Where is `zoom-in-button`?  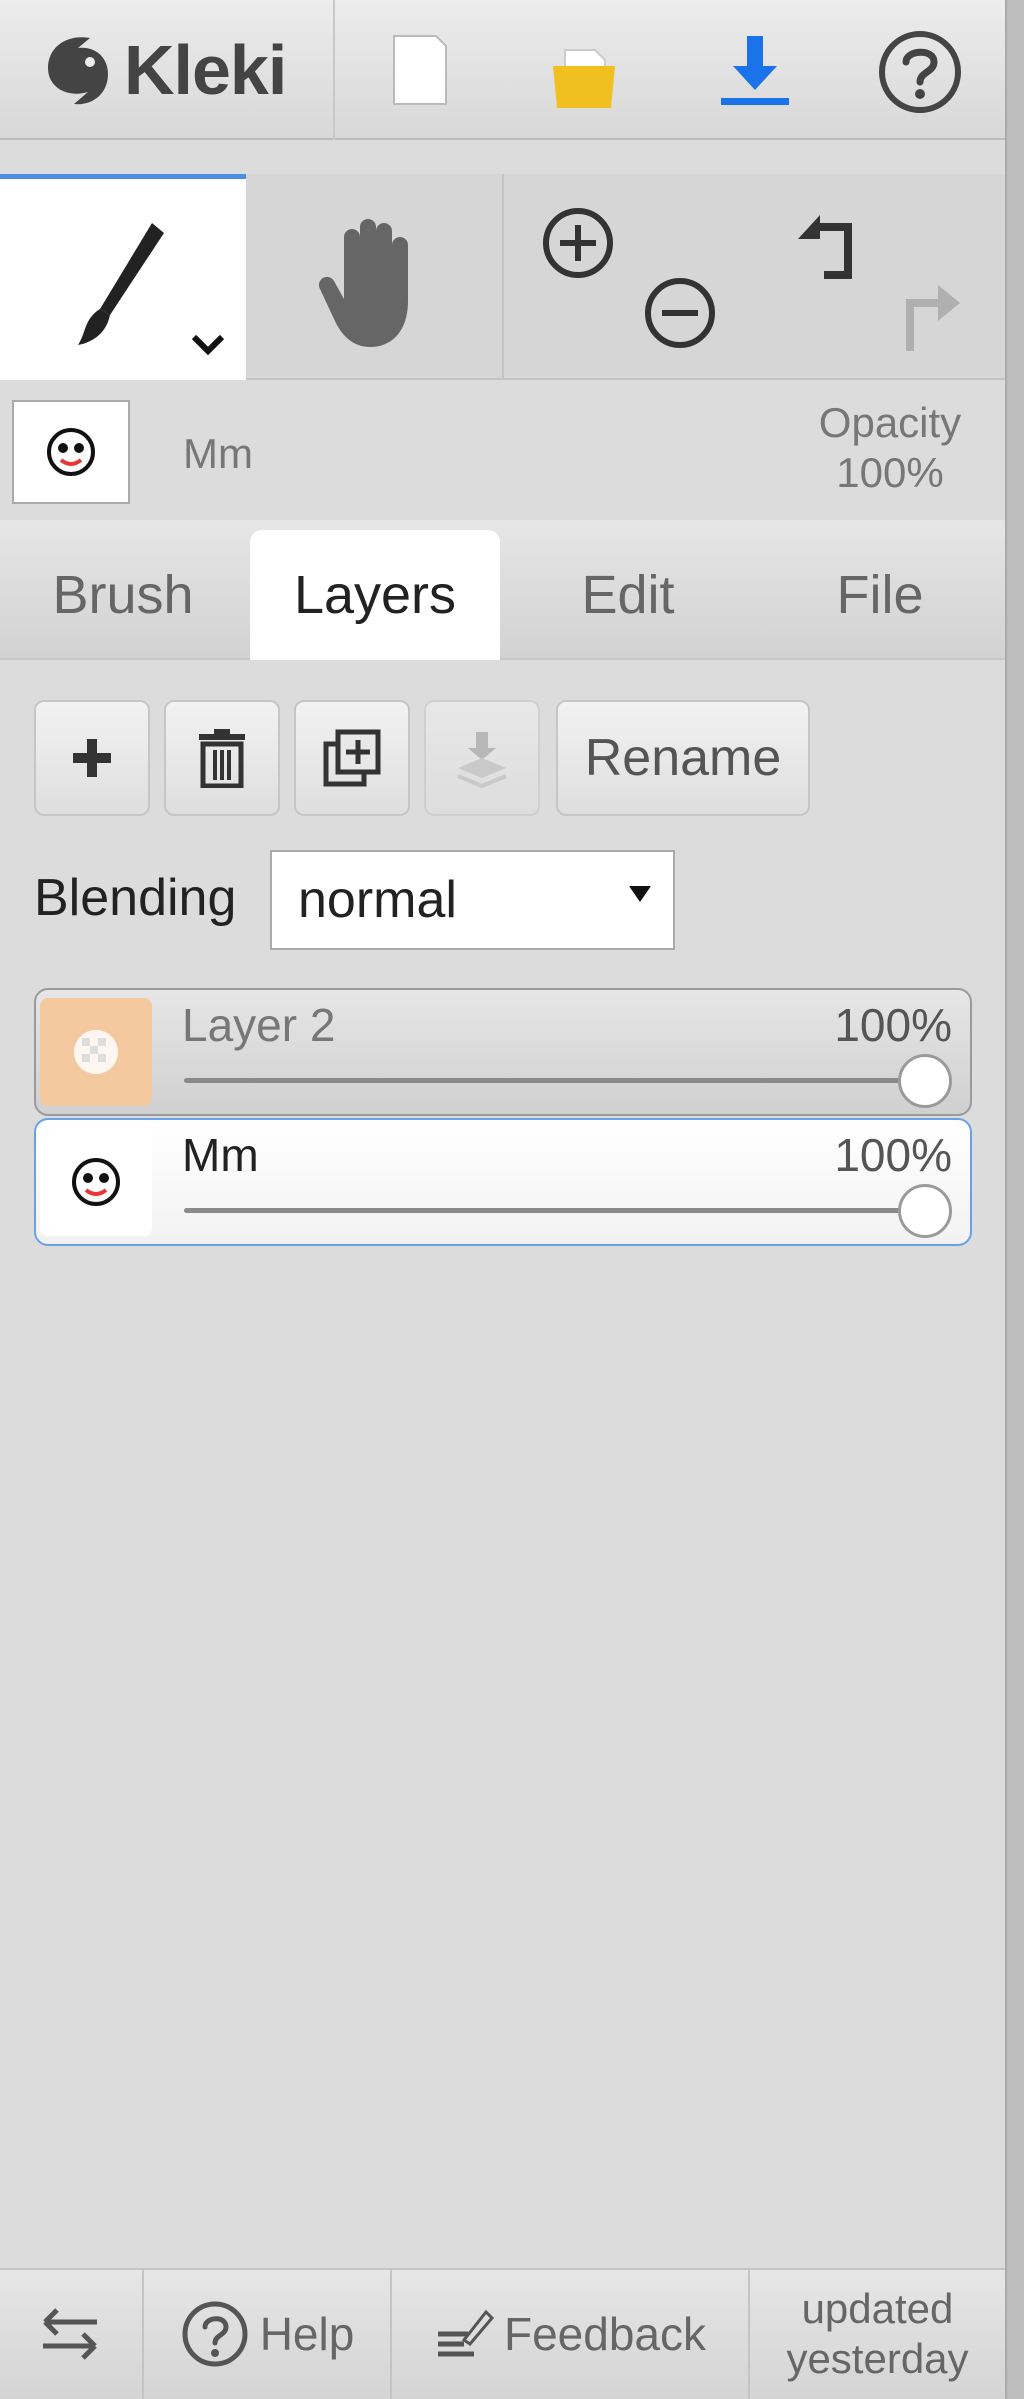 zoom-in-button is located at coordinates (578, 243).